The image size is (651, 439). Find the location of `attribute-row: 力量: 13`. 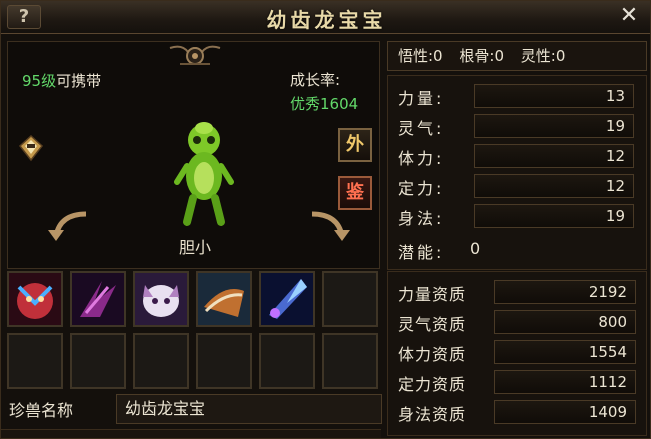

attribute-row: 力量: 13 is located at coordinates (518, 96).